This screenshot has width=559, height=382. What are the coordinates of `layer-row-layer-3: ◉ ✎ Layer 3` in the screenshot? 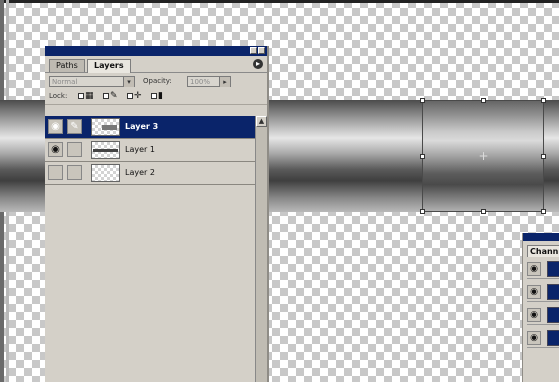 It's located at (150, 127).